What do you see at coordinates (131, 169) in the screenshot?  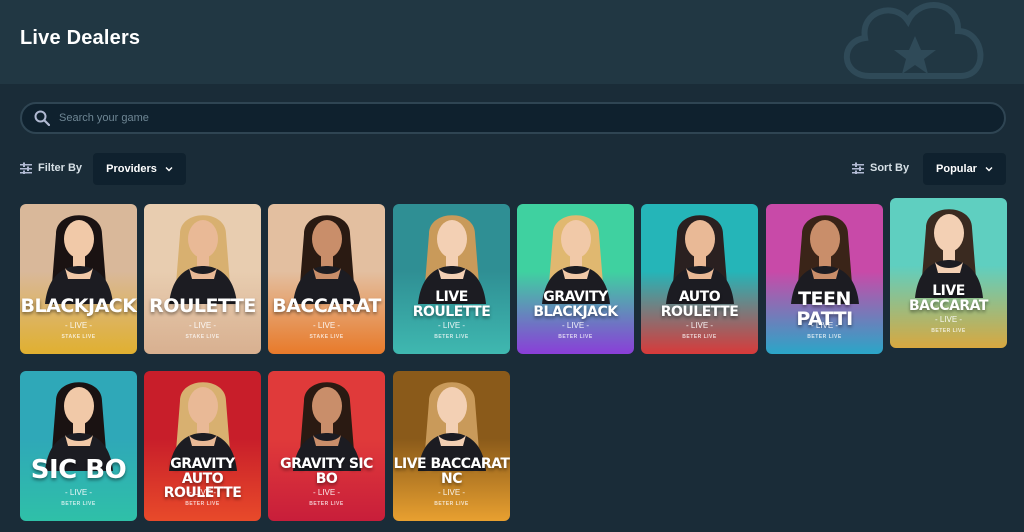 I see `providers-label: Providers` at bounding box center [131, 169].